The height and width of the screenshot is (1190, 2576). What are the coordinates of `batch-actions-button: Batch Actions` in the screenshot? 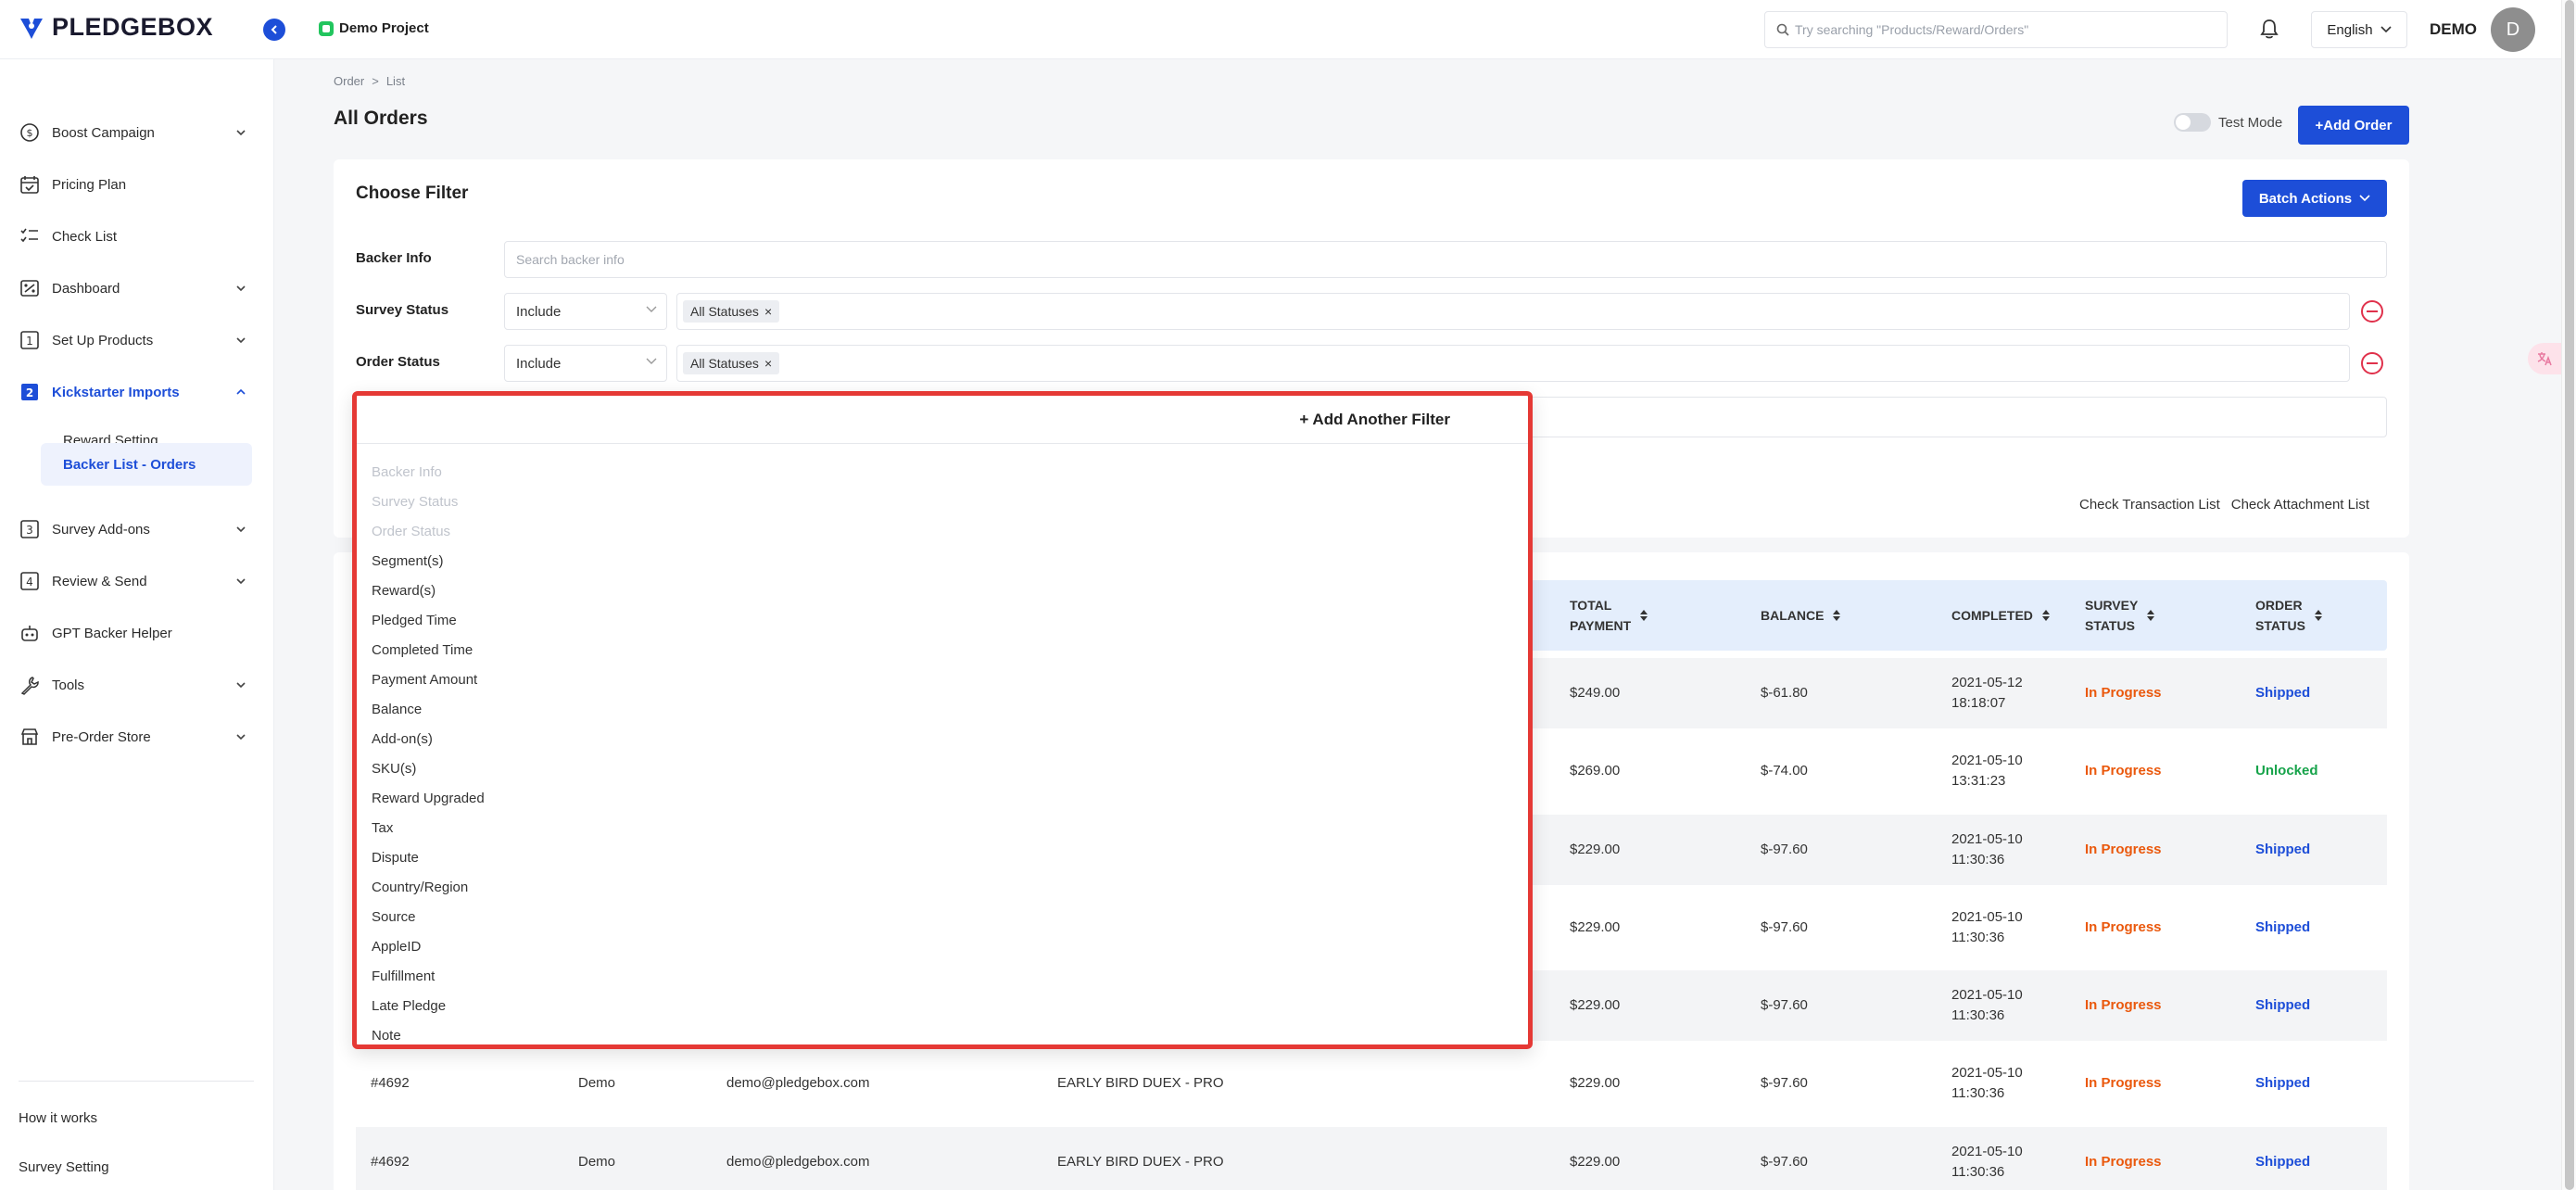 It's located at (2314, 198).